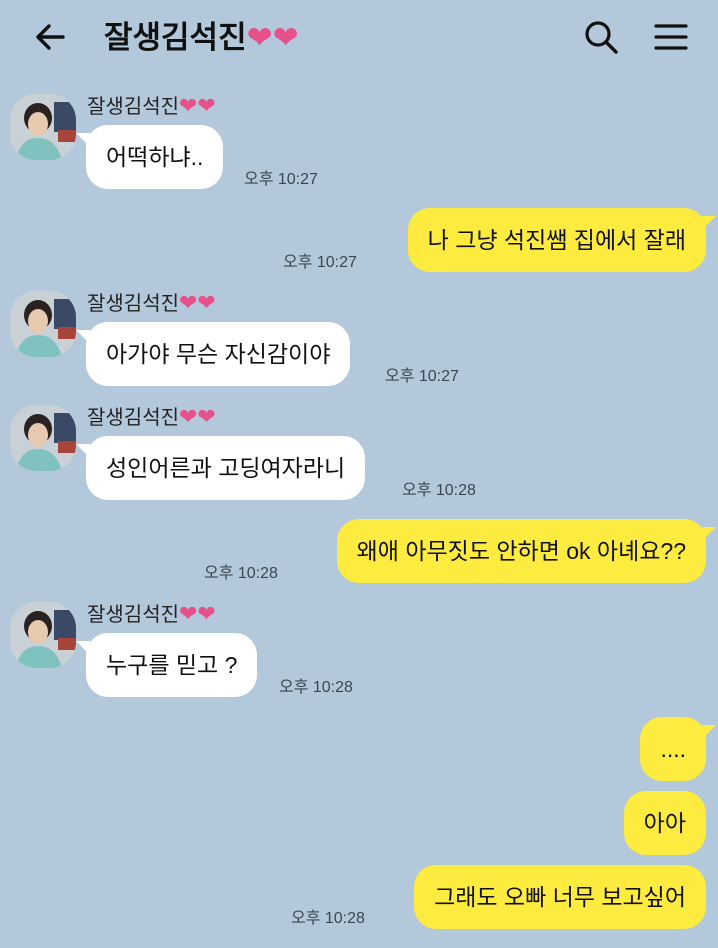 Image resolution: width=718 pixels, height=948 pixels. What do you see at coordinates (521, 551) in the screenshot?
I see `message-text: 왜애 아무짓도 안하면 ok 아녜요??` at bounding box center [521, 551].